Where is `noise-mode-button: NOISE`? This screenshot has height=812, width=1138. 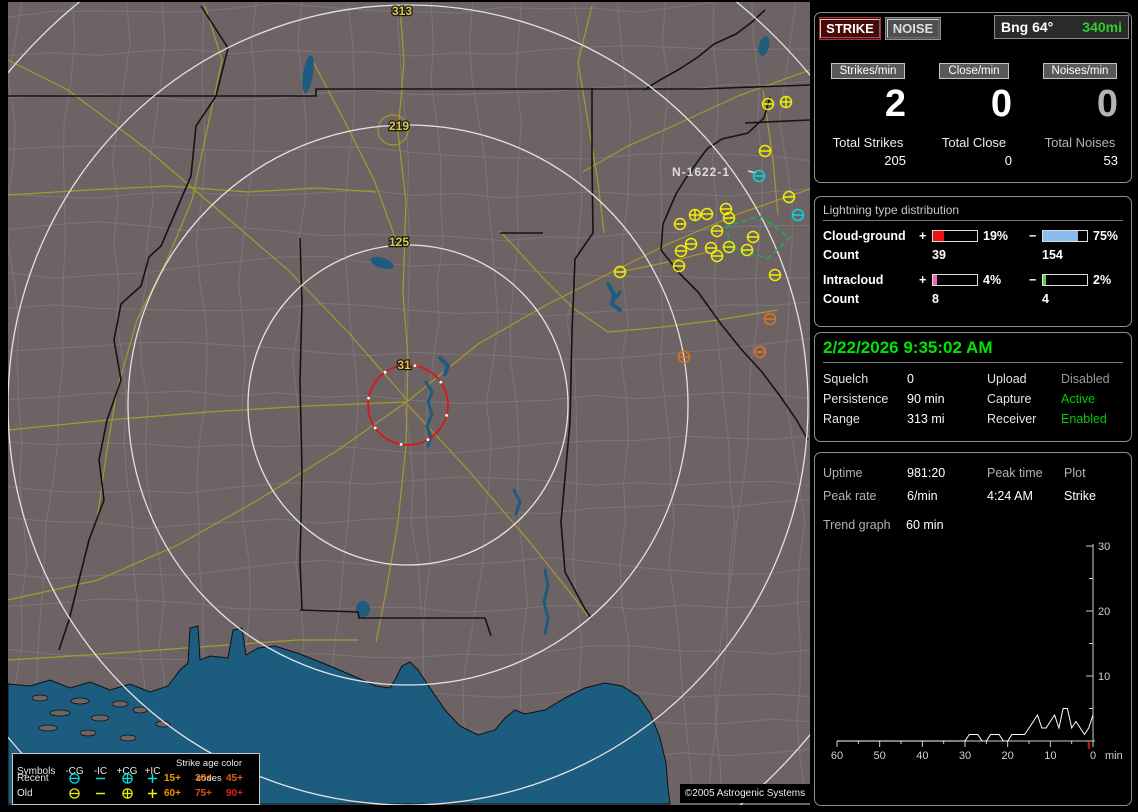
noise-mode-button: NOISE is located at coordinates (913, 28).